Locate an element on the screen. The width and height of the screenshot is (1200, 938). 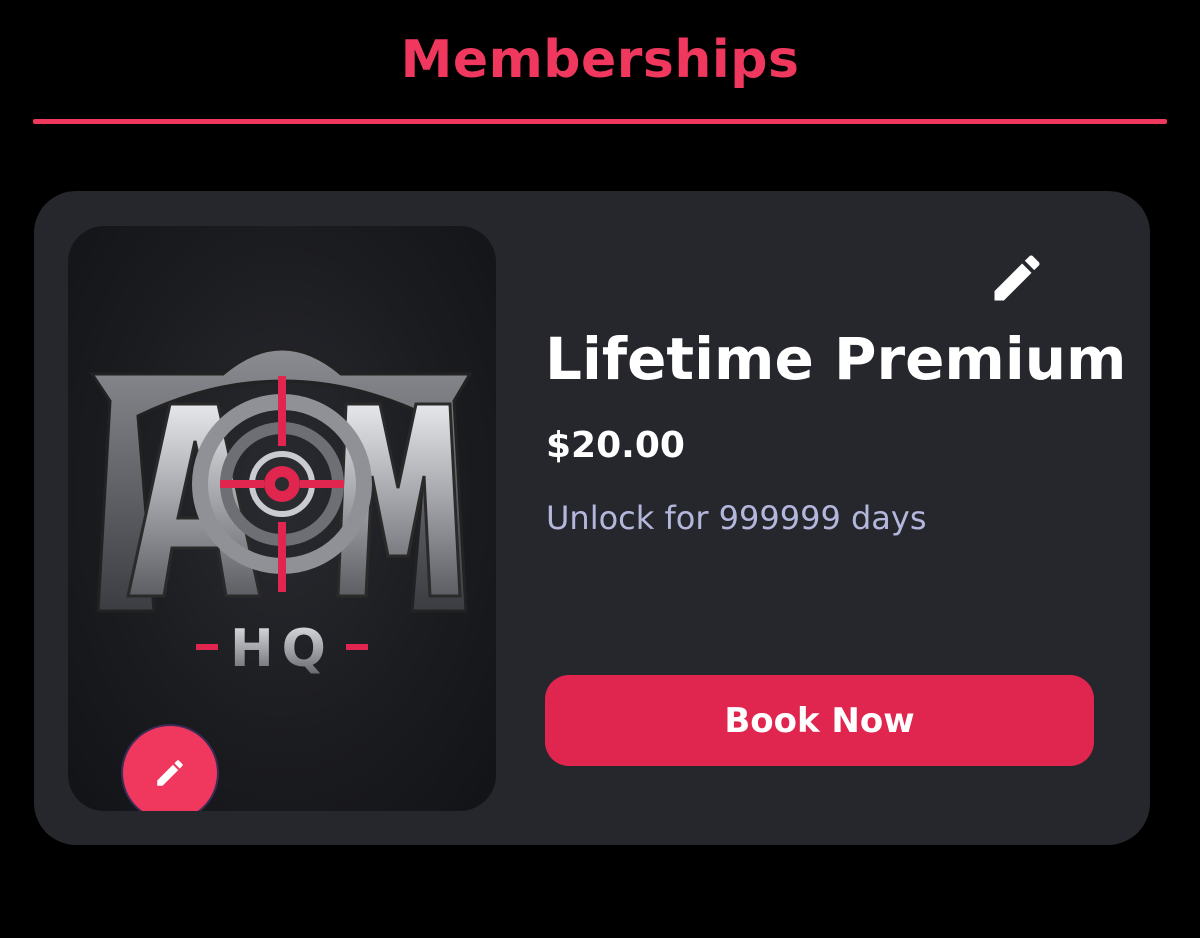
image-edit-button is located at coordinates (170, 768).